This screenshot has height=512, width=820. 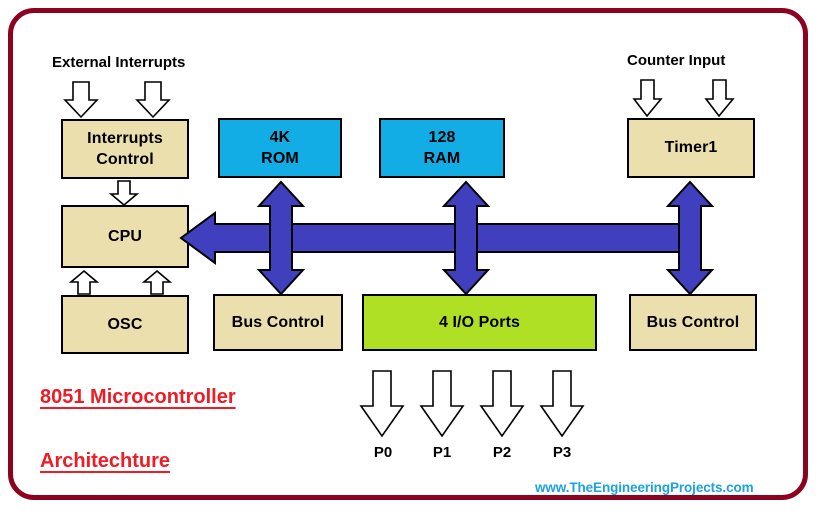 I want to click on block-osc-label: OSC, so click(x=125, y=324).